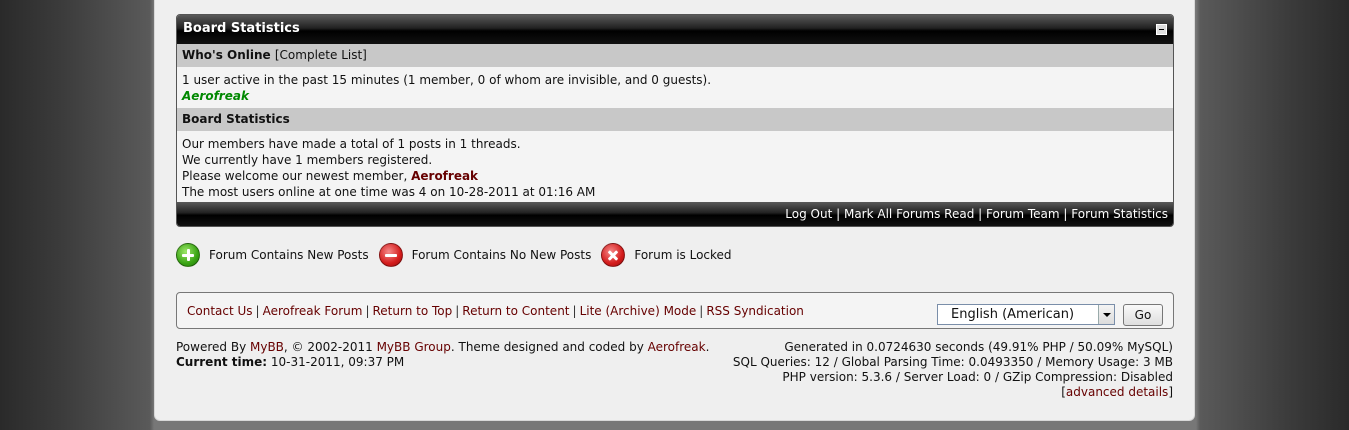 Image resolution: width=1349 pixels, height=430 pixels. I want to click on language-select: English (American), so click(1026, 314).